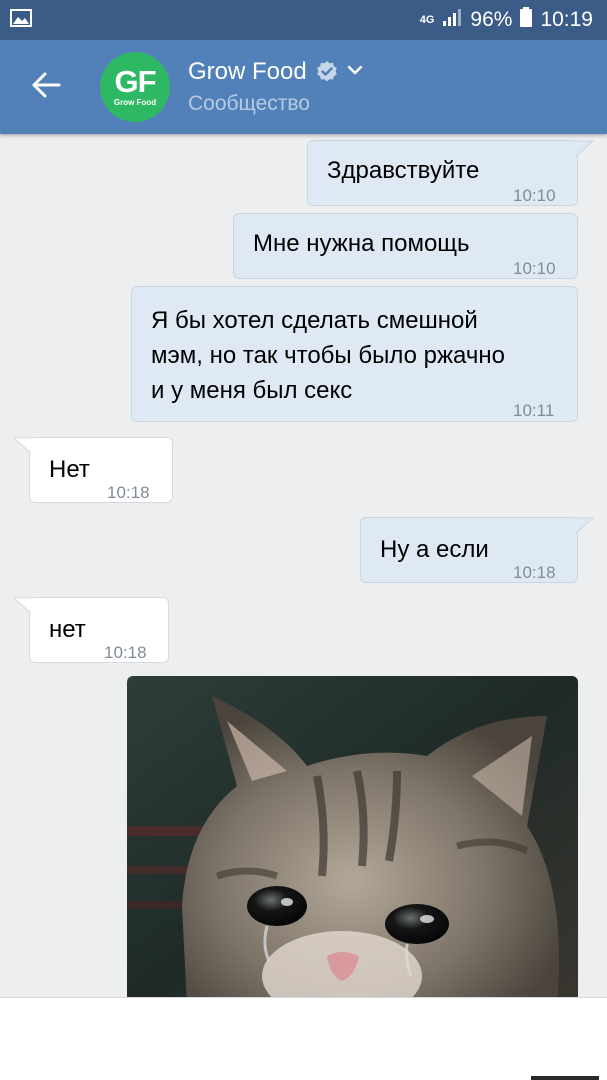 Image resolution: width=607 pixels, height=1080 pixels. What do you see at coordinates (21, 20) in the screenshot?
I see `gallery-notification-icon` at bounding box center [21, 20].